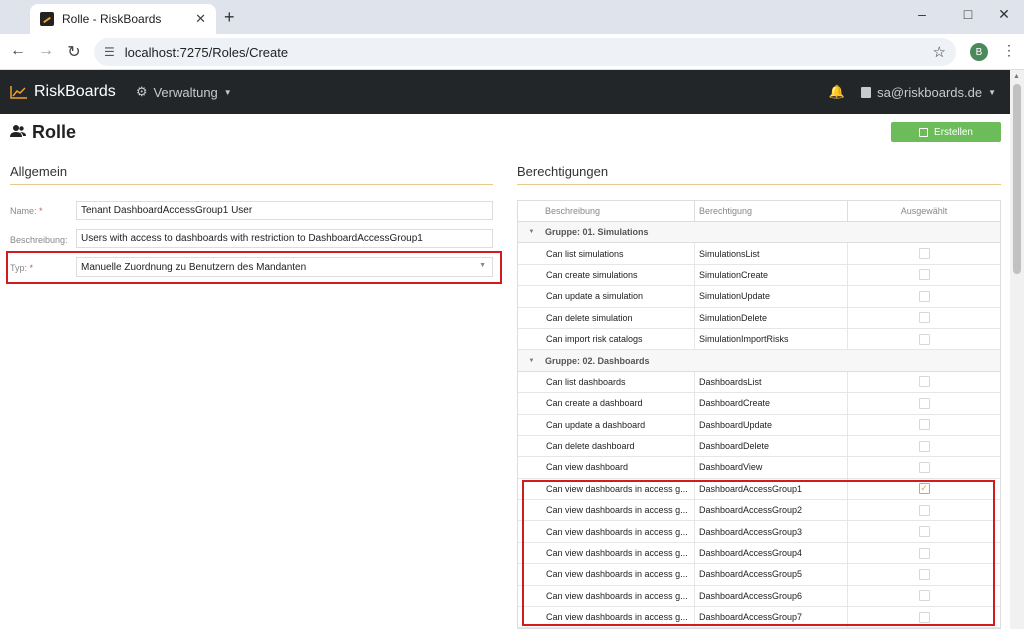 The image size is (1024, 629). I want to click on minimize-icon: –, so click(922, 14).